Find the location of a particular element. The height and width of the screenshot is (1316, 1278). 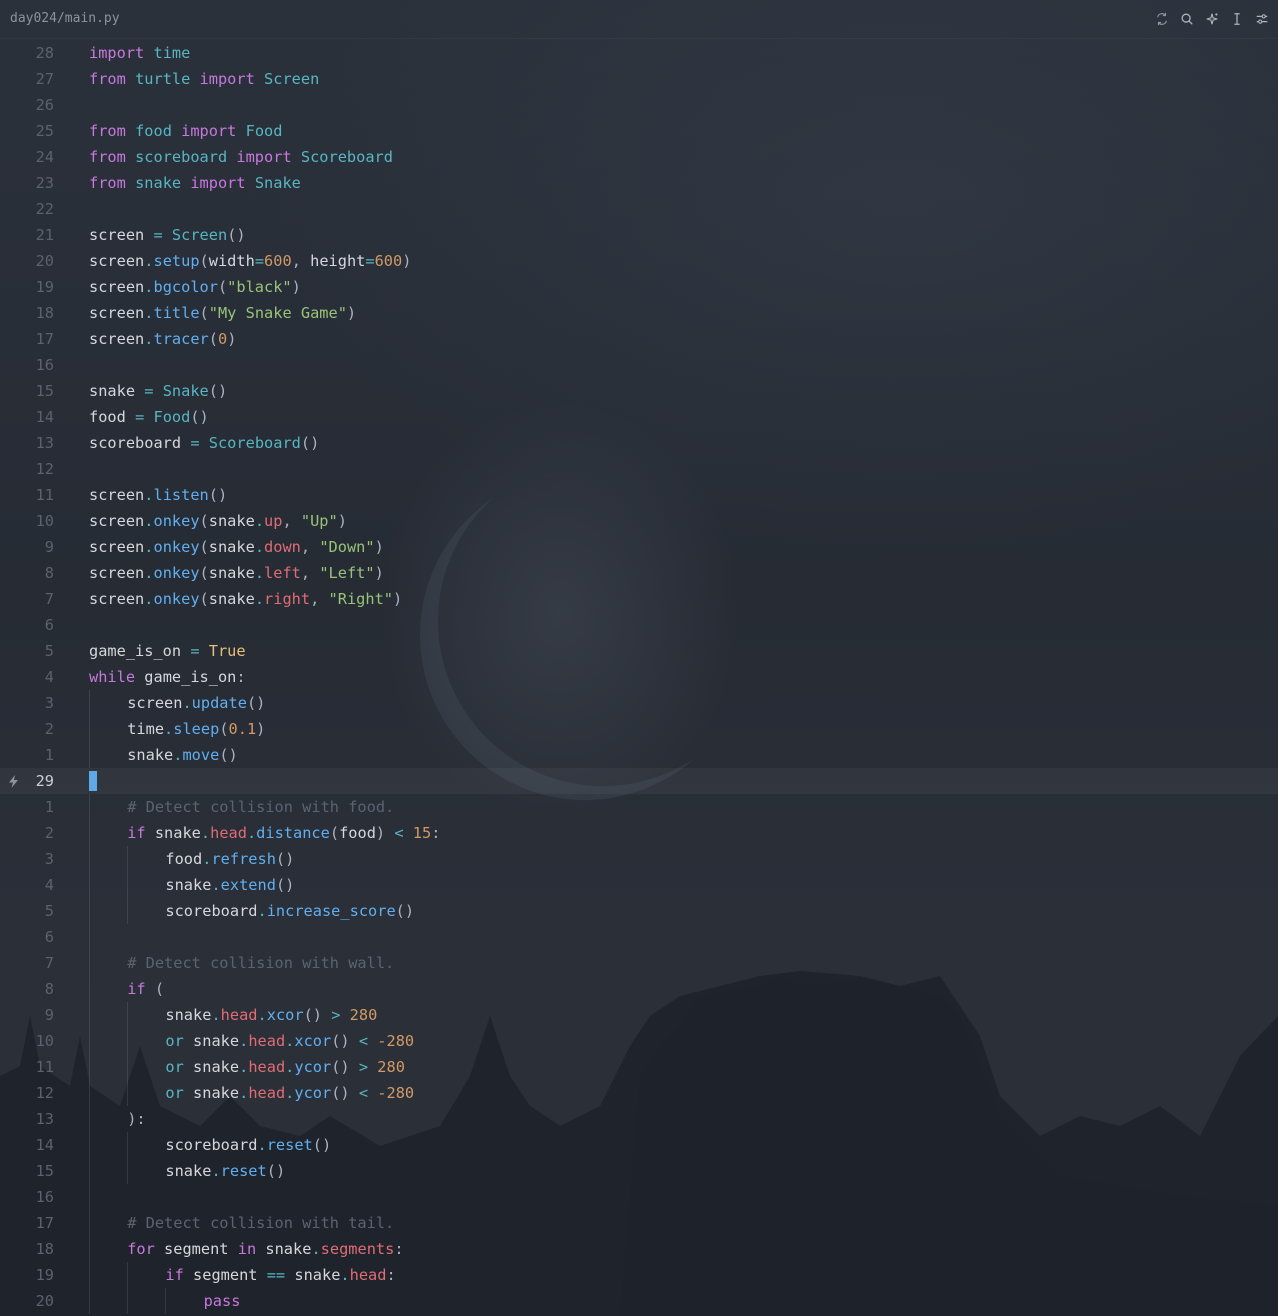

line-number: 2 is located at coordinates (49, 833).